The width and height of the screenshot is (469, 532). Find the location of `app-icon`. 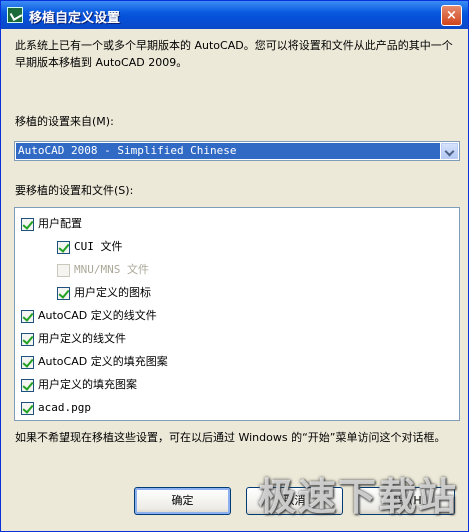

app-icon is located at coordinates (15, 15).